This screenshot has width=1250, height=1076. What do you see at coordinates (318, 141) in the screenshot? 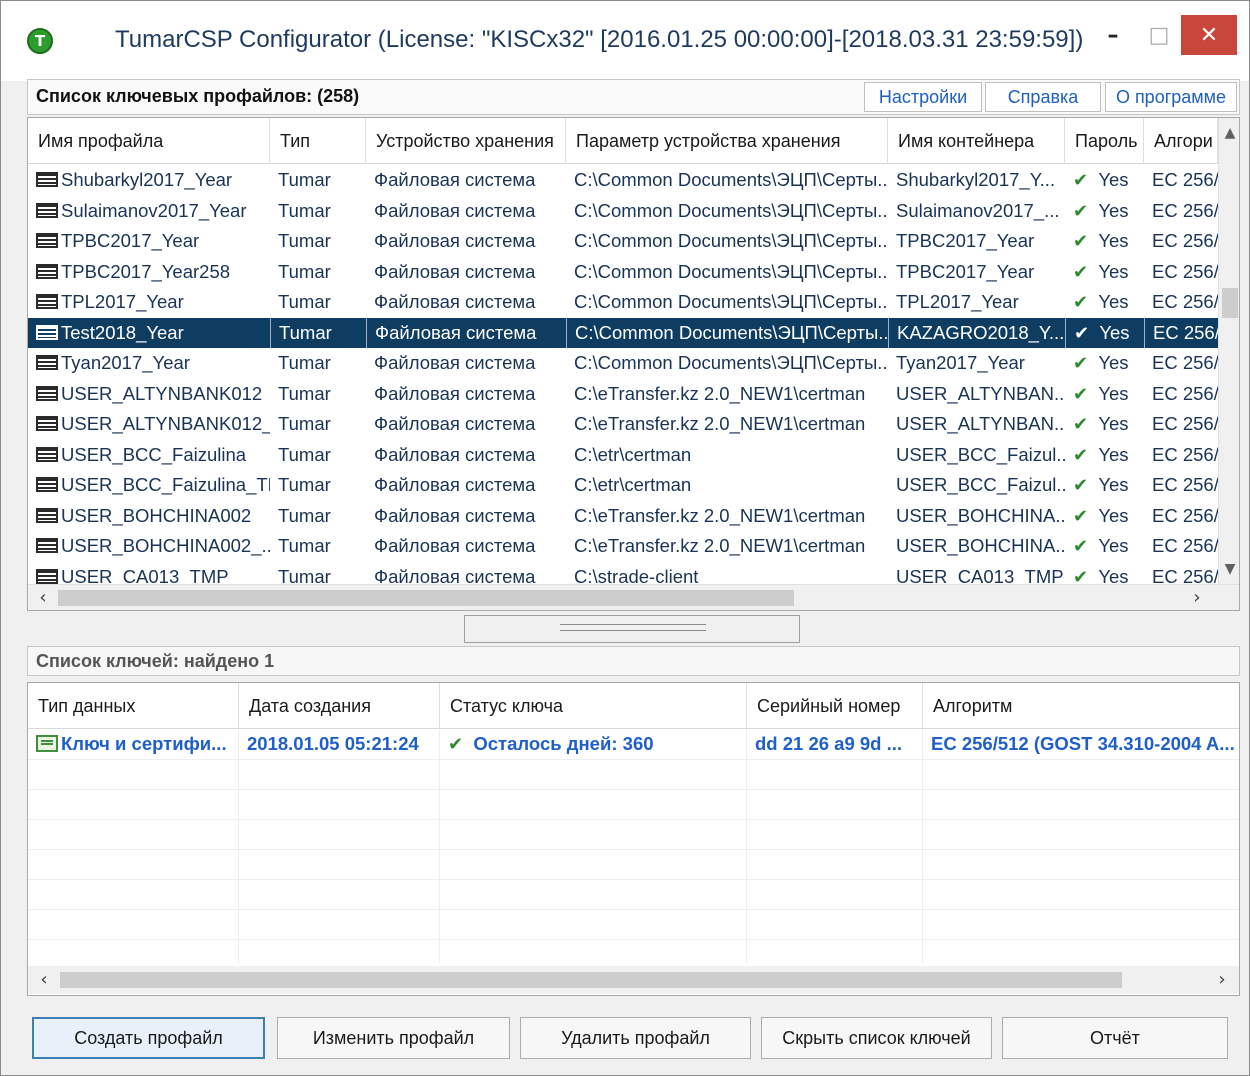
I see `column-header-type: Тип` at bounding box center [318, 141].